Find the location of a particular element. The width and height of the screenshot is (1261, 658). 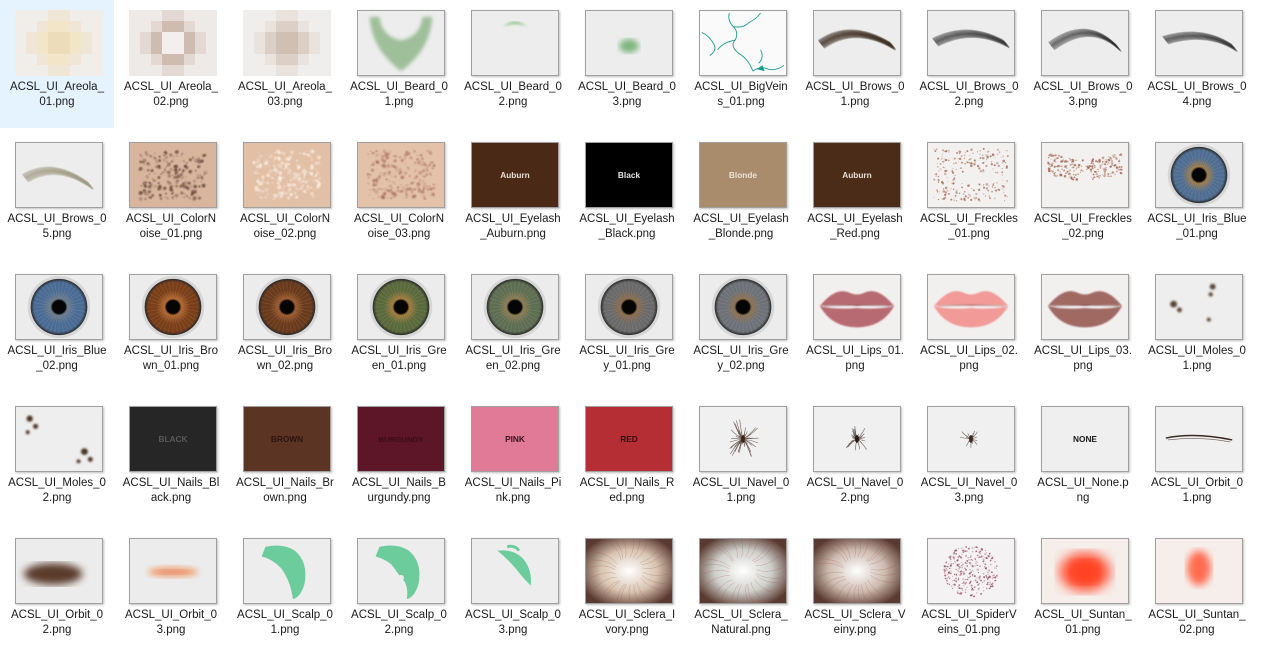

orbit-light-shadow-icon is located at coordinates (173, 571).